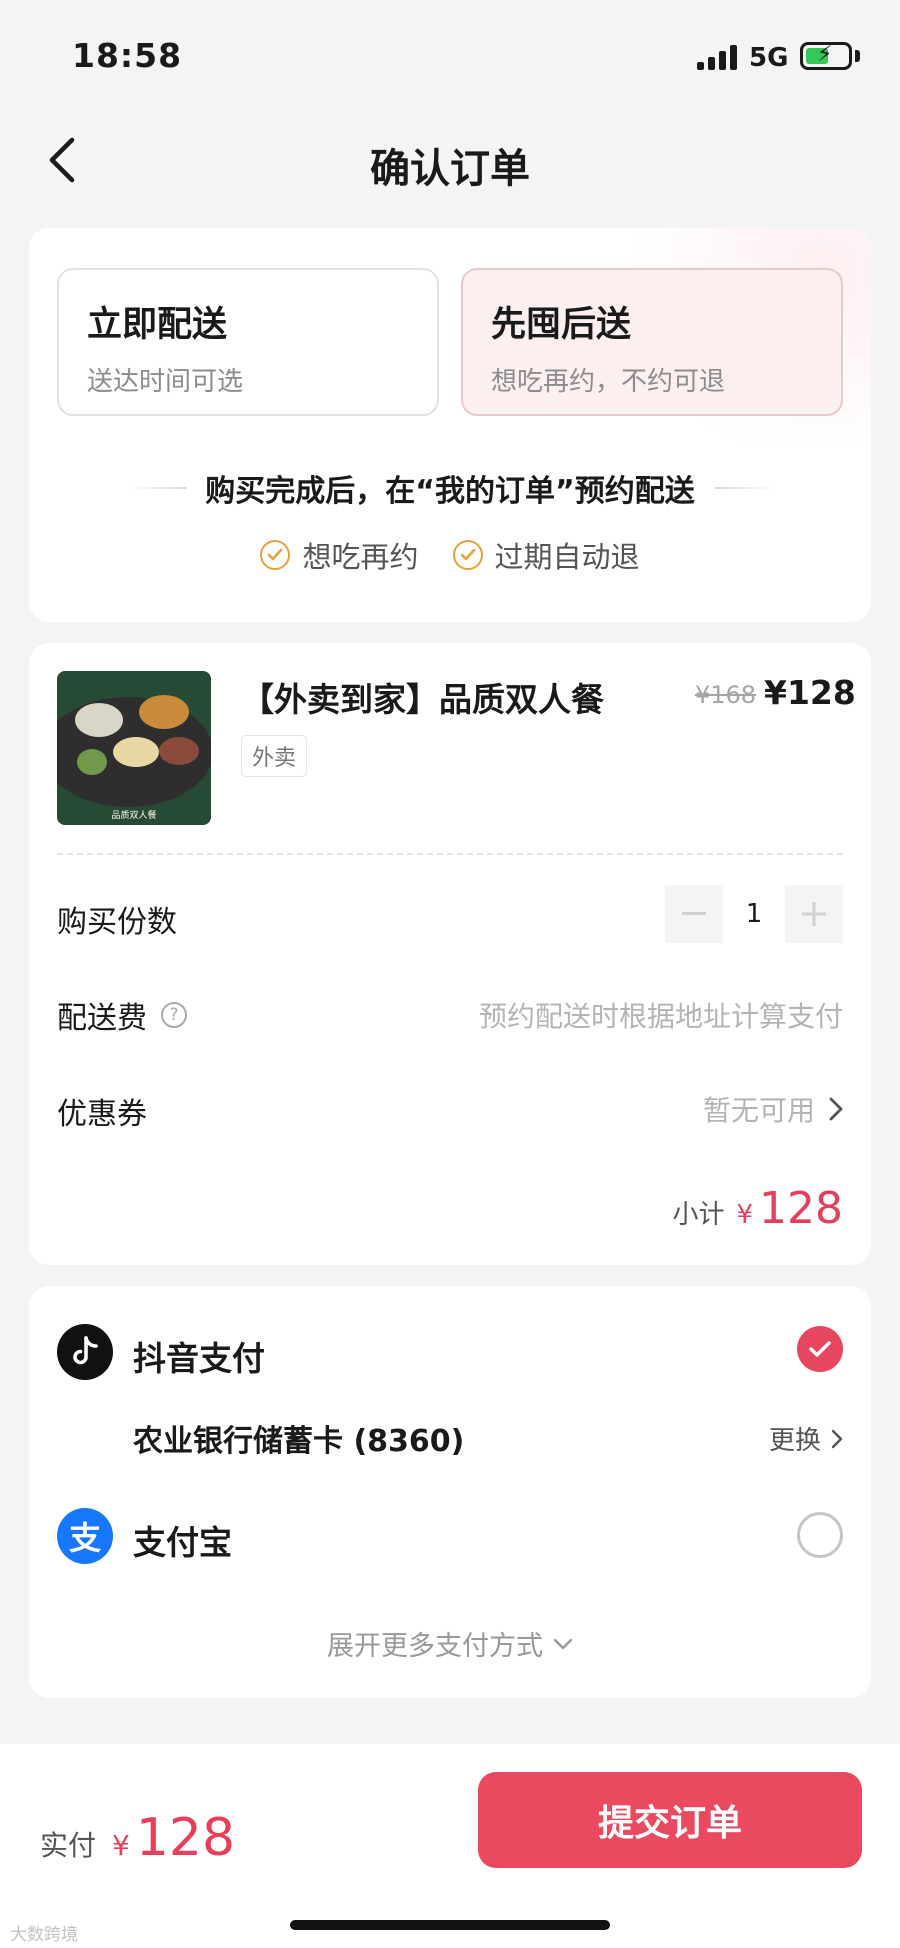 Image resolution: width=900 pixels, height=1948 pixels. What do you see at coordinates (274, 756) in the screenshot?
I see `product-tag: 外卖` at bounding box center [274, 756].